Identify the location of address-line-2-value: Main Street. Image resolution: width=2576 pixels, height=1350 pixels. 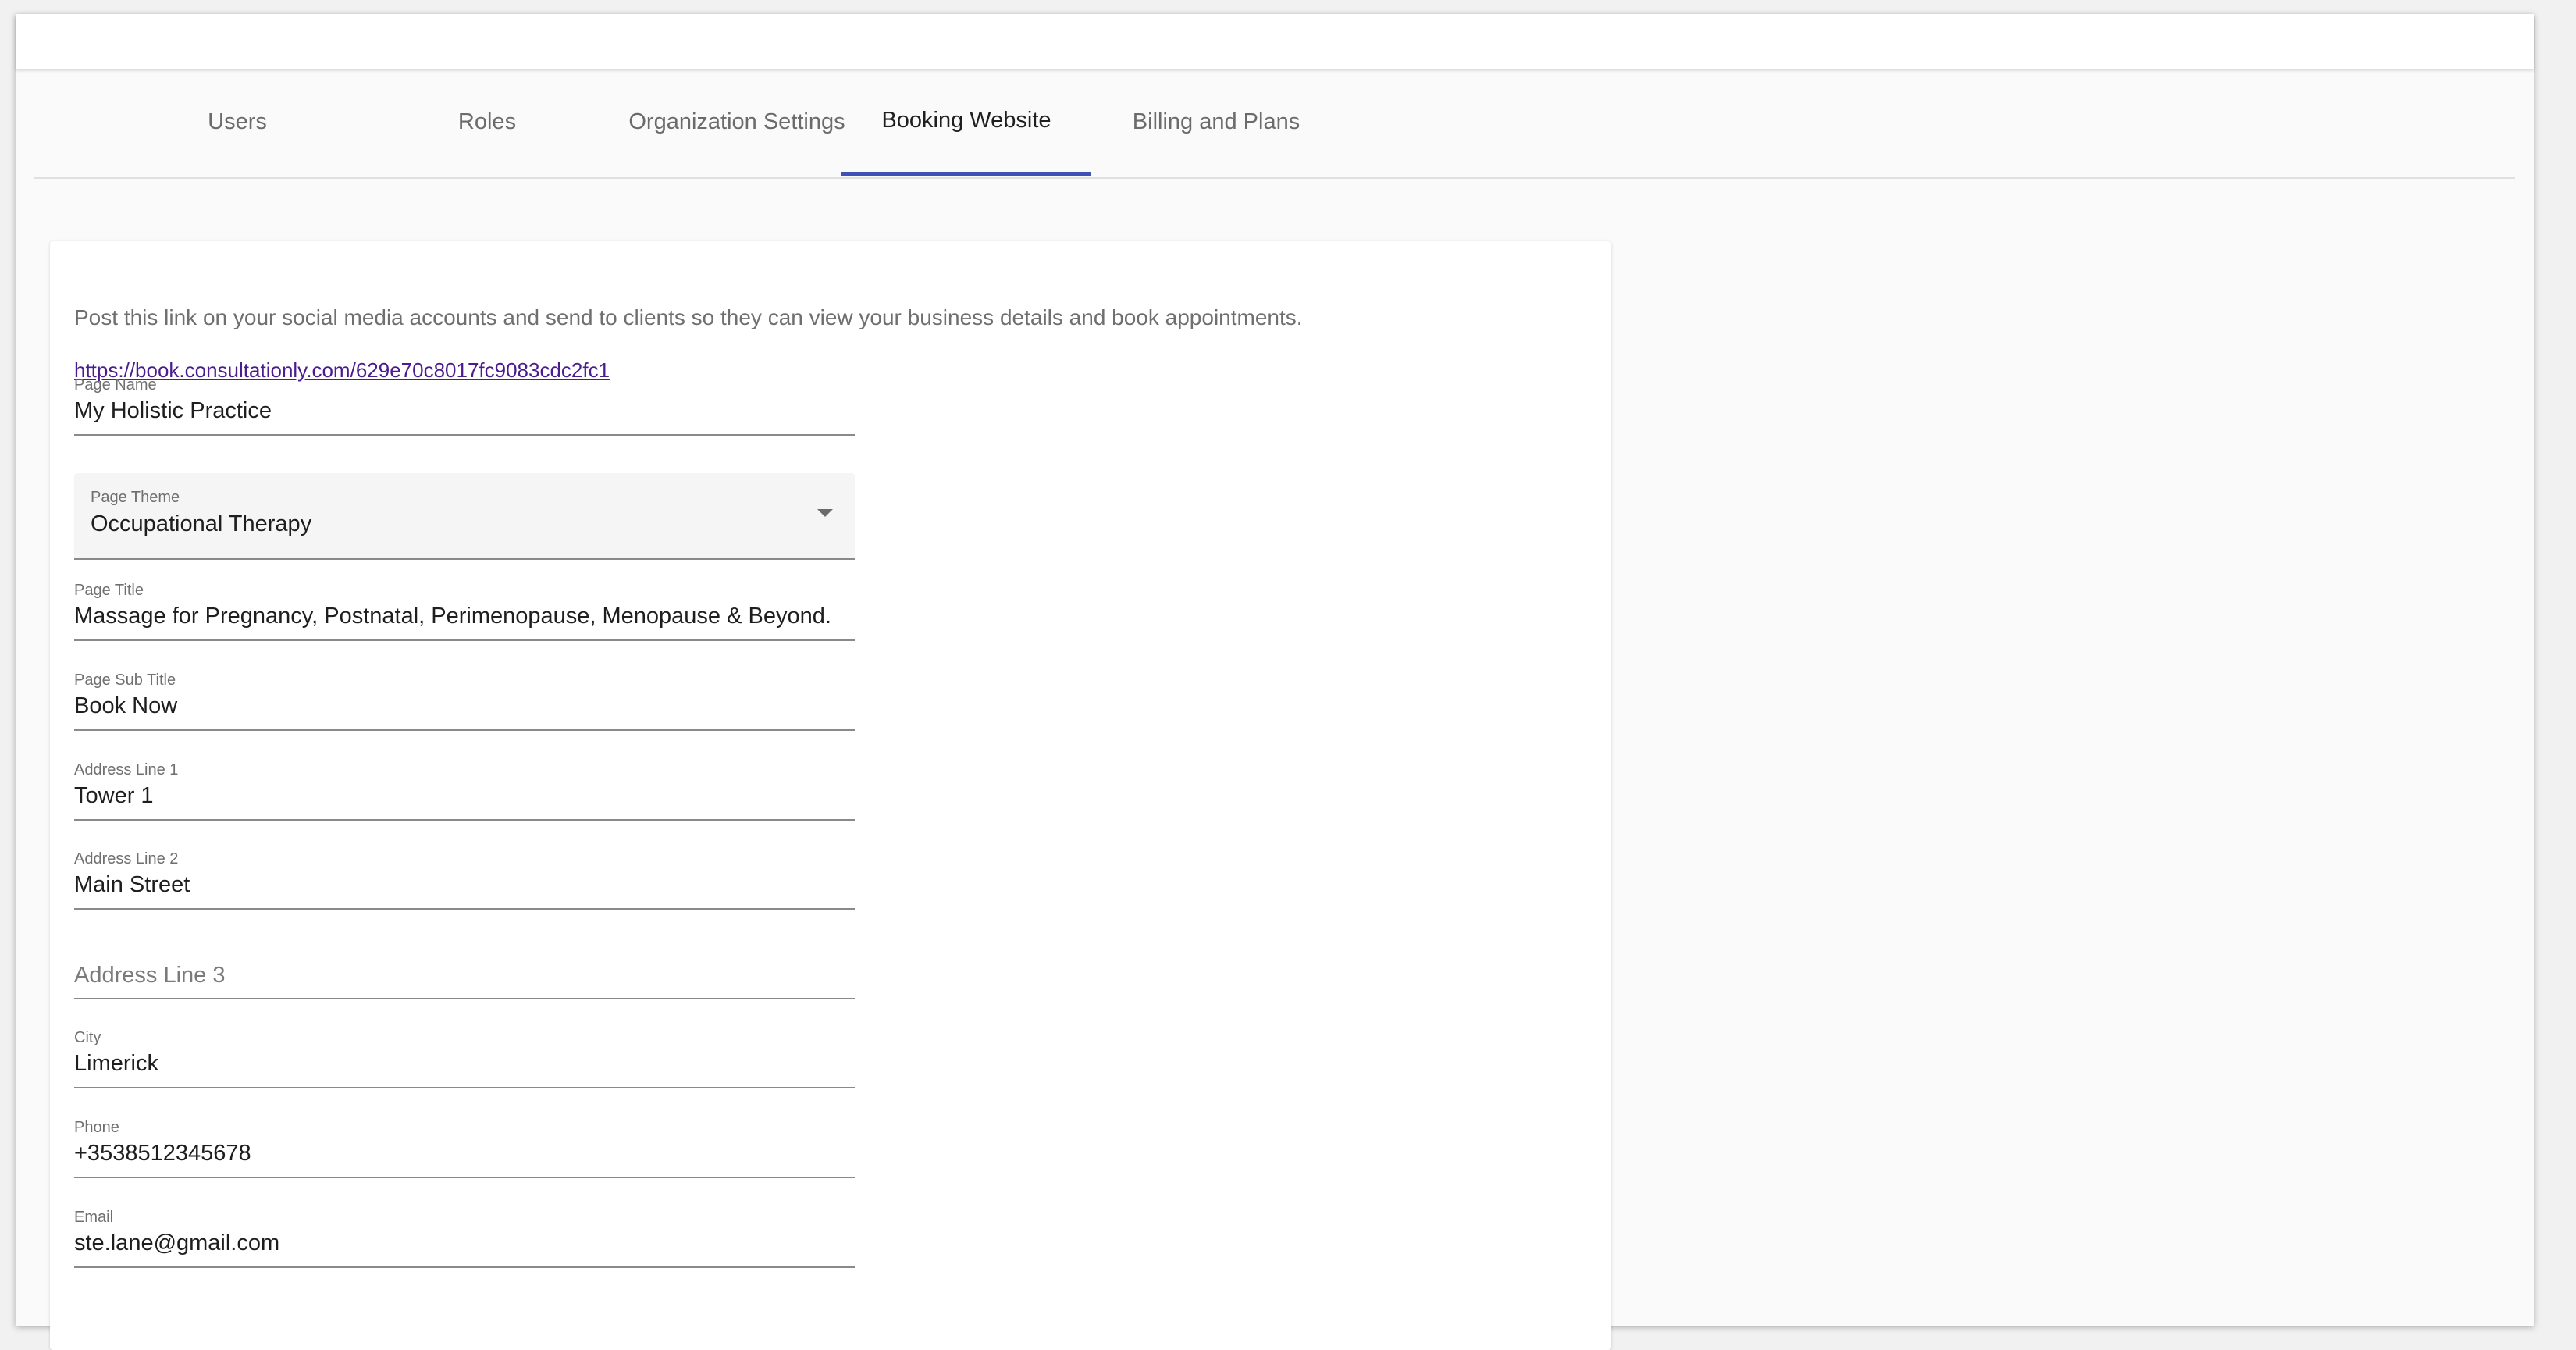
(132, 884).